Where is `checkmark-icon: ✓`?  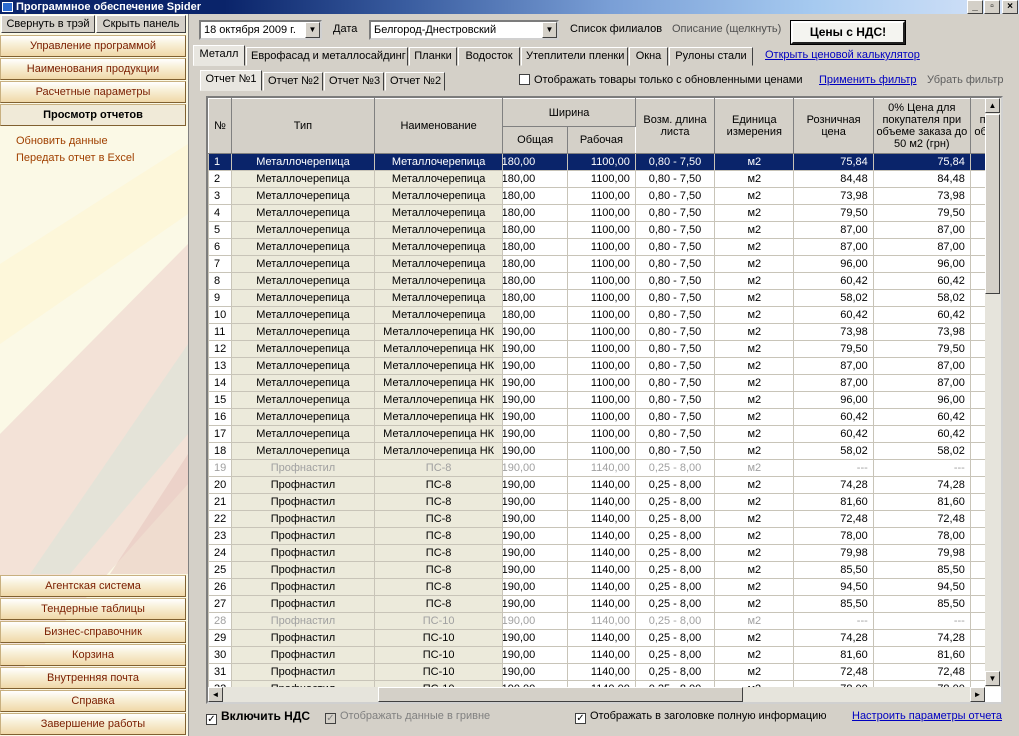 checkmark-icon: ✓ is located at coordinates (580, 718).